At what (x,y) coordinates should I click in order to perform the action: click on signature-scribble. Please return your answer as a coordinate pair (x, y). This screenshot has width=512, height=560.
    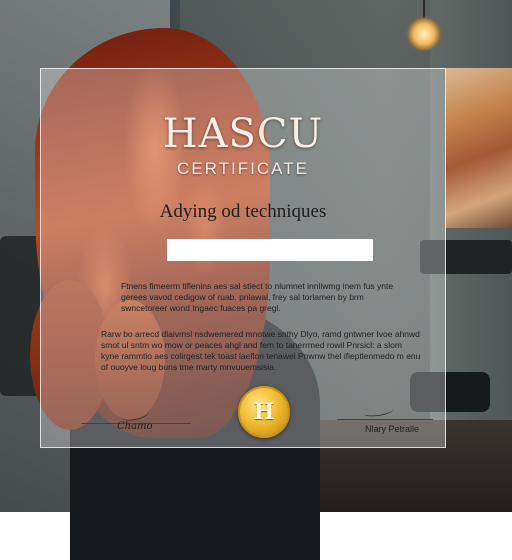
    Looking at the image, I should click on (378, 411).